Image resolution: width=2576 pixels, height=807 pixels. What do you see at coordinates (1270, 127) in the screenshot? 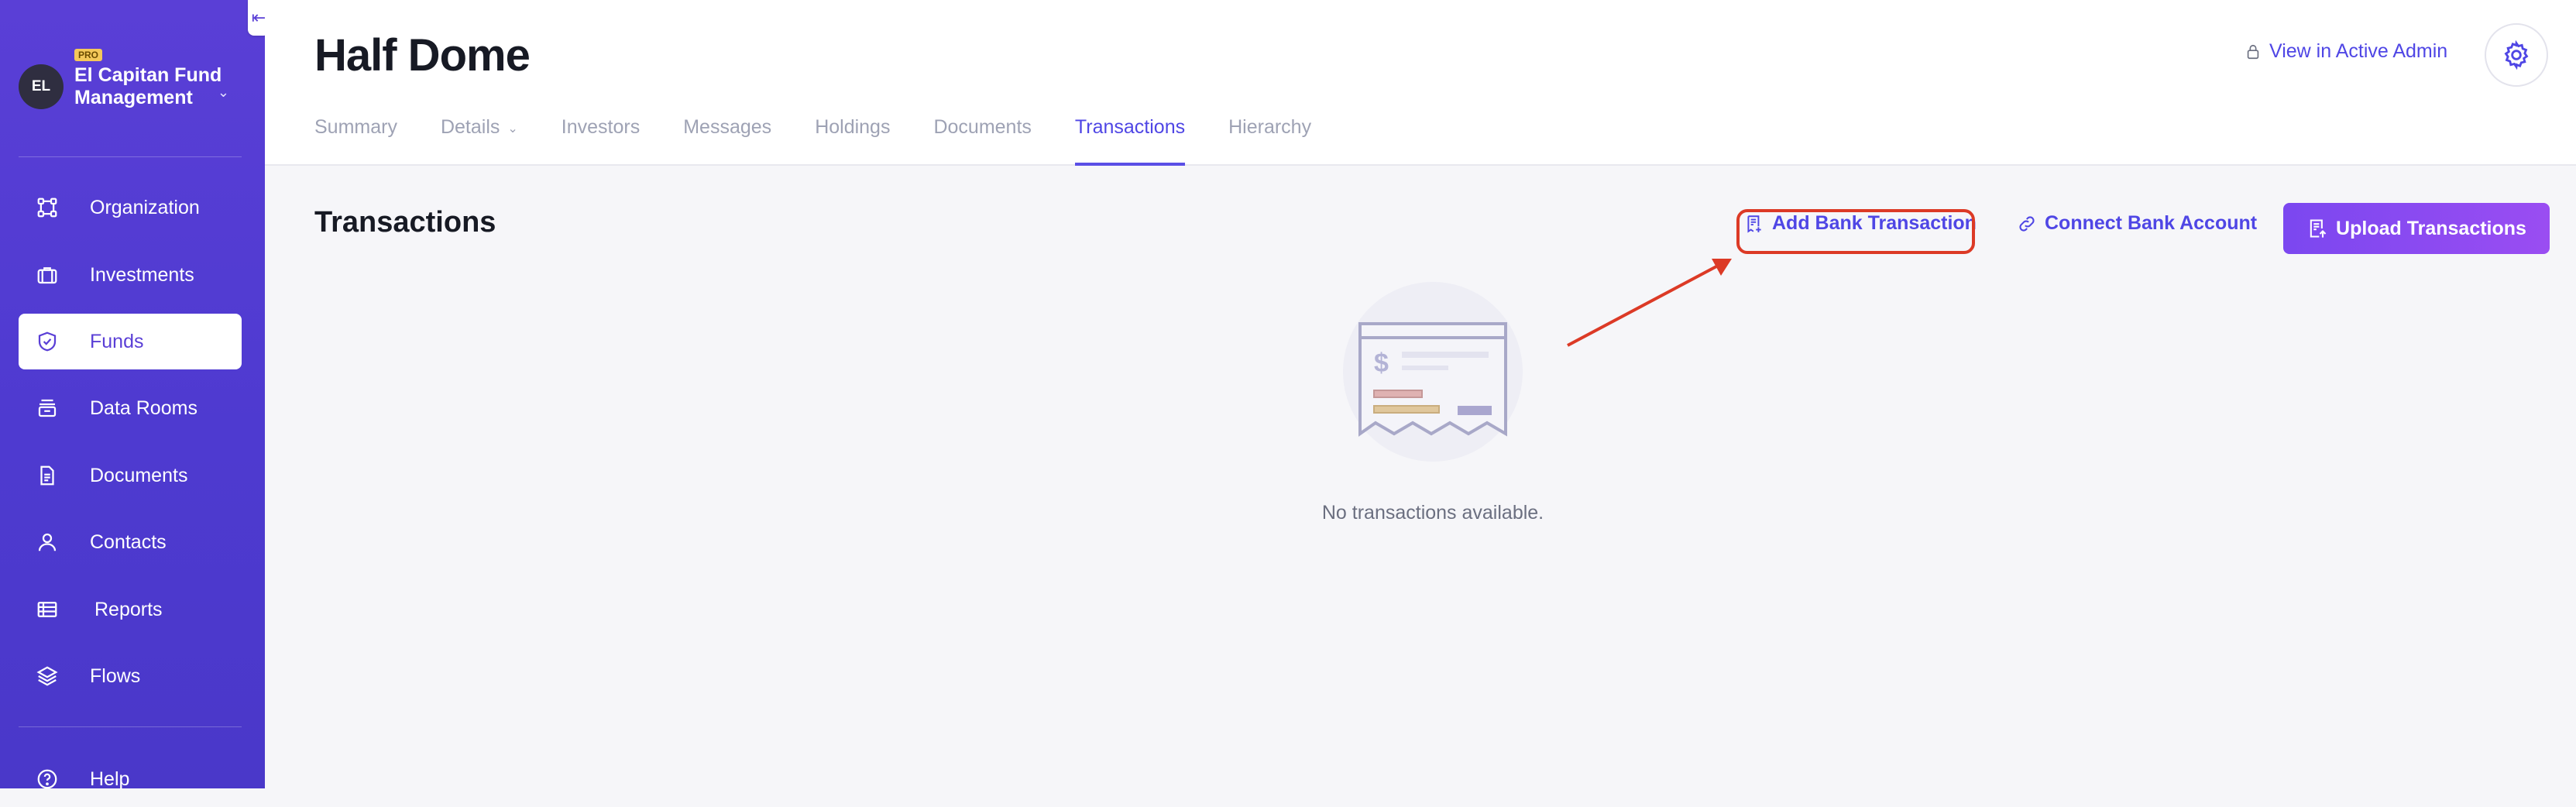
I see `tab-label: Hierarchy` at bounding box center [1270, 127].